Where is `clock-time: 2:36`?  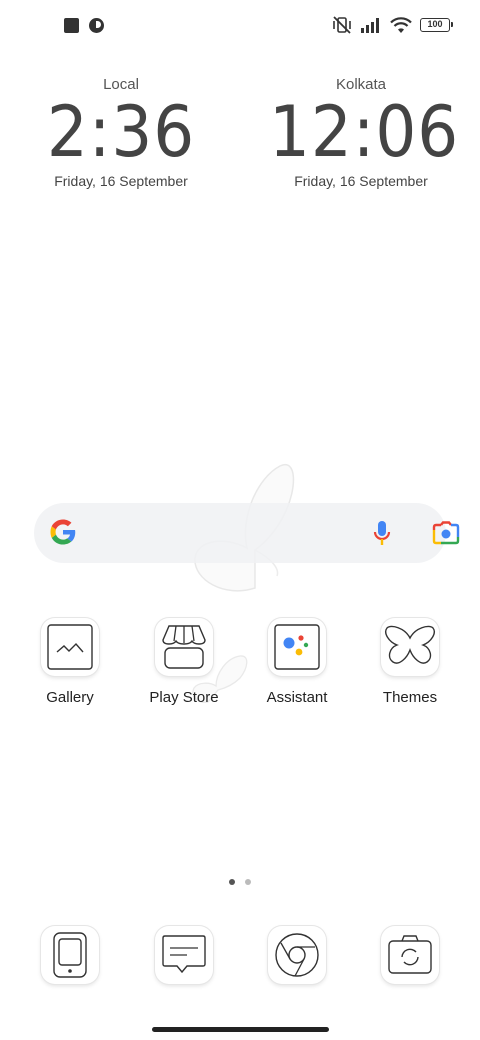 clock-time: 2:36 is located at coordinates (121, 132).